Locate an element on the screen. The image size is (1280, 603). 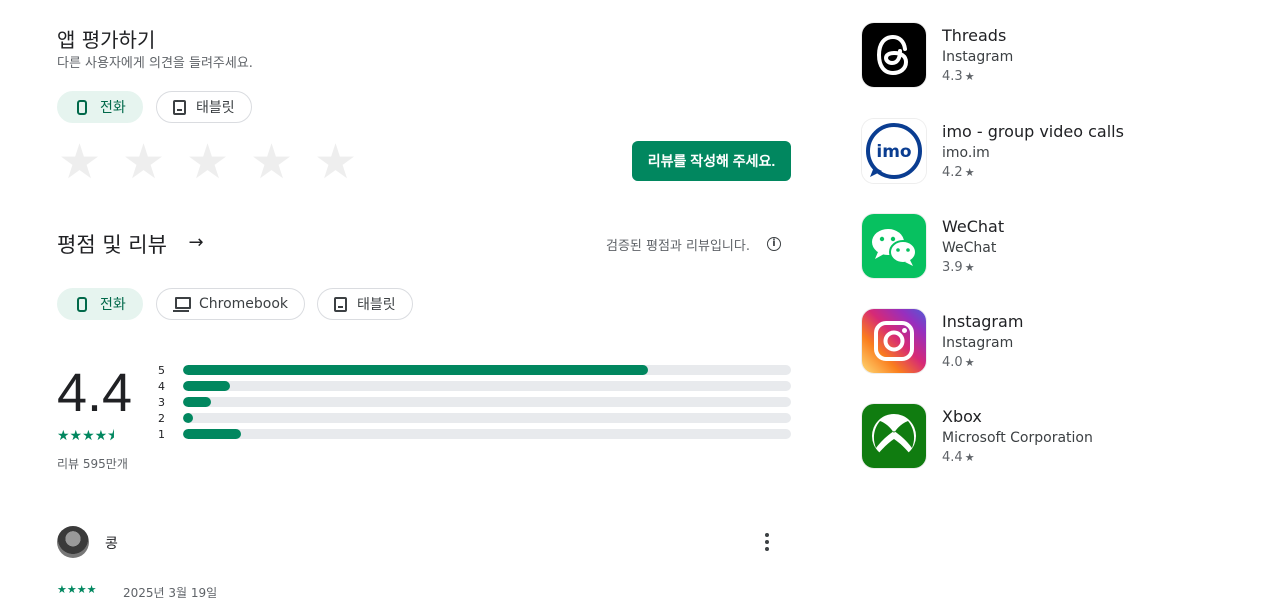
write-review-button: 리뷰를 작성해 주세요. is located at coordinates (711, 161).